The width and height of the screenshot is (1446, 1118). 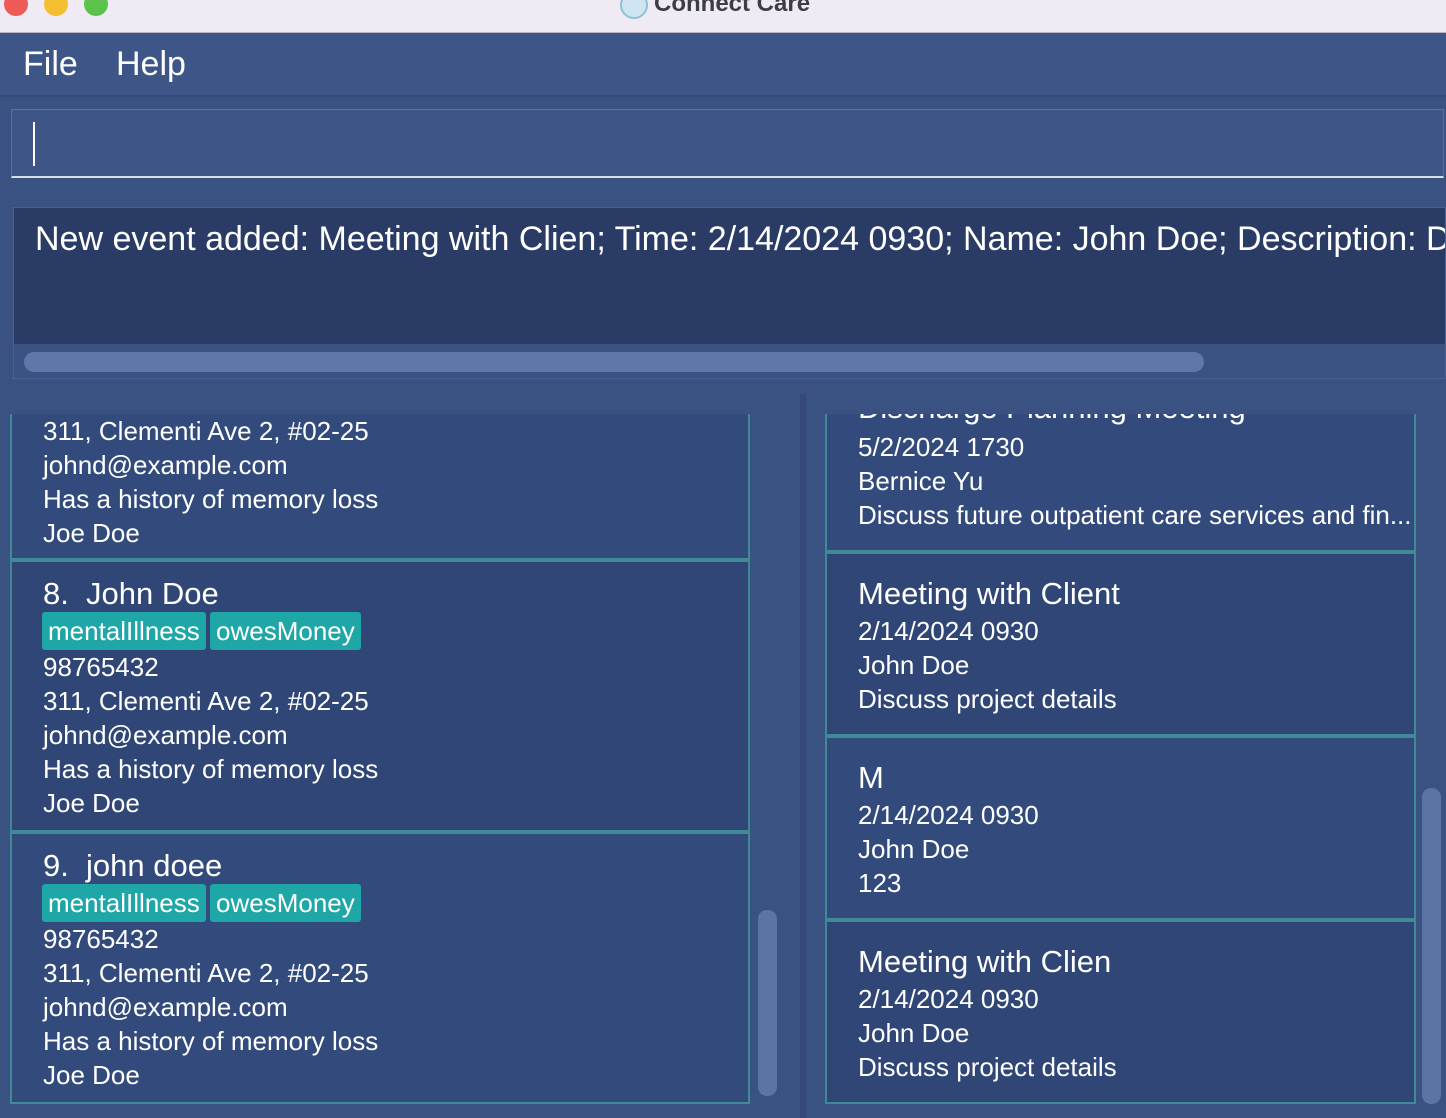 What do you see at coordinates (151, 64) in the screenshot?
I see `menu-help: Help` at bounding box center [151, 64].